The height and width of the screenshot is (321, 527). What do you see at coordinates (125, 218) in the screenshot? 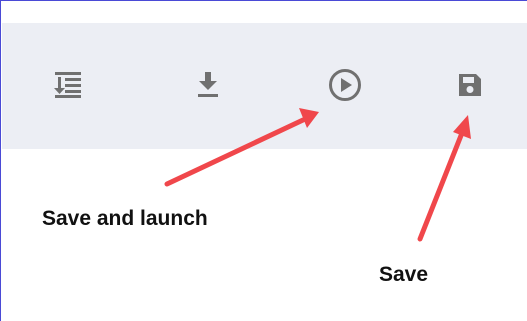
I see `save-and-launch-annotation: Save and launch` at bounding box center [125, 218].